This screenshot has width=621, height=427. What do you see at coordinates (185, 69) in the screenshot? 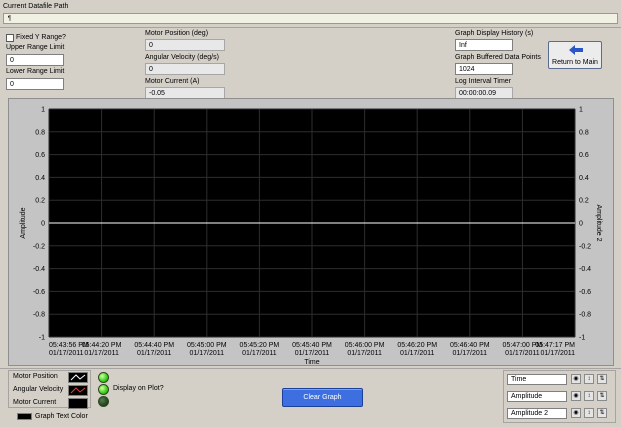
I see `angular-velocity-value: 0` at bounding box center [185, 69].